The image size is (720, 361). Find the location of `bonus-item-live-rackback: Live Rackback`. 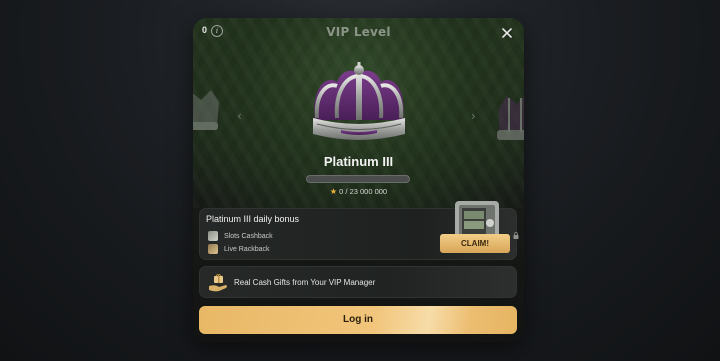

bonus-item-live-rackback: Live Rackback is located at coordinates (239, 249).